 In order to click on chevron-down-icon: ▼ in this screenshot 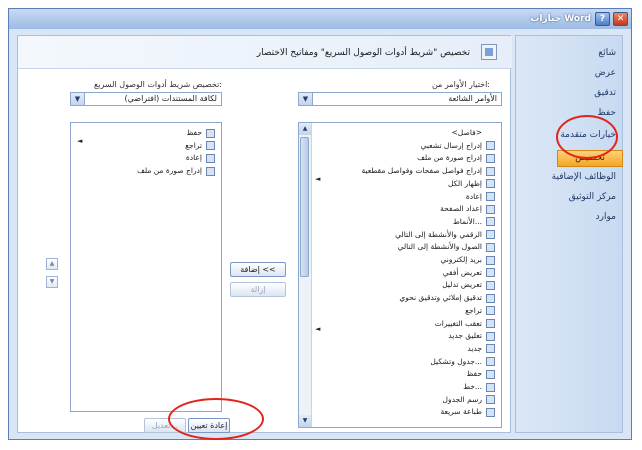, I will do `click(306, 99)`.